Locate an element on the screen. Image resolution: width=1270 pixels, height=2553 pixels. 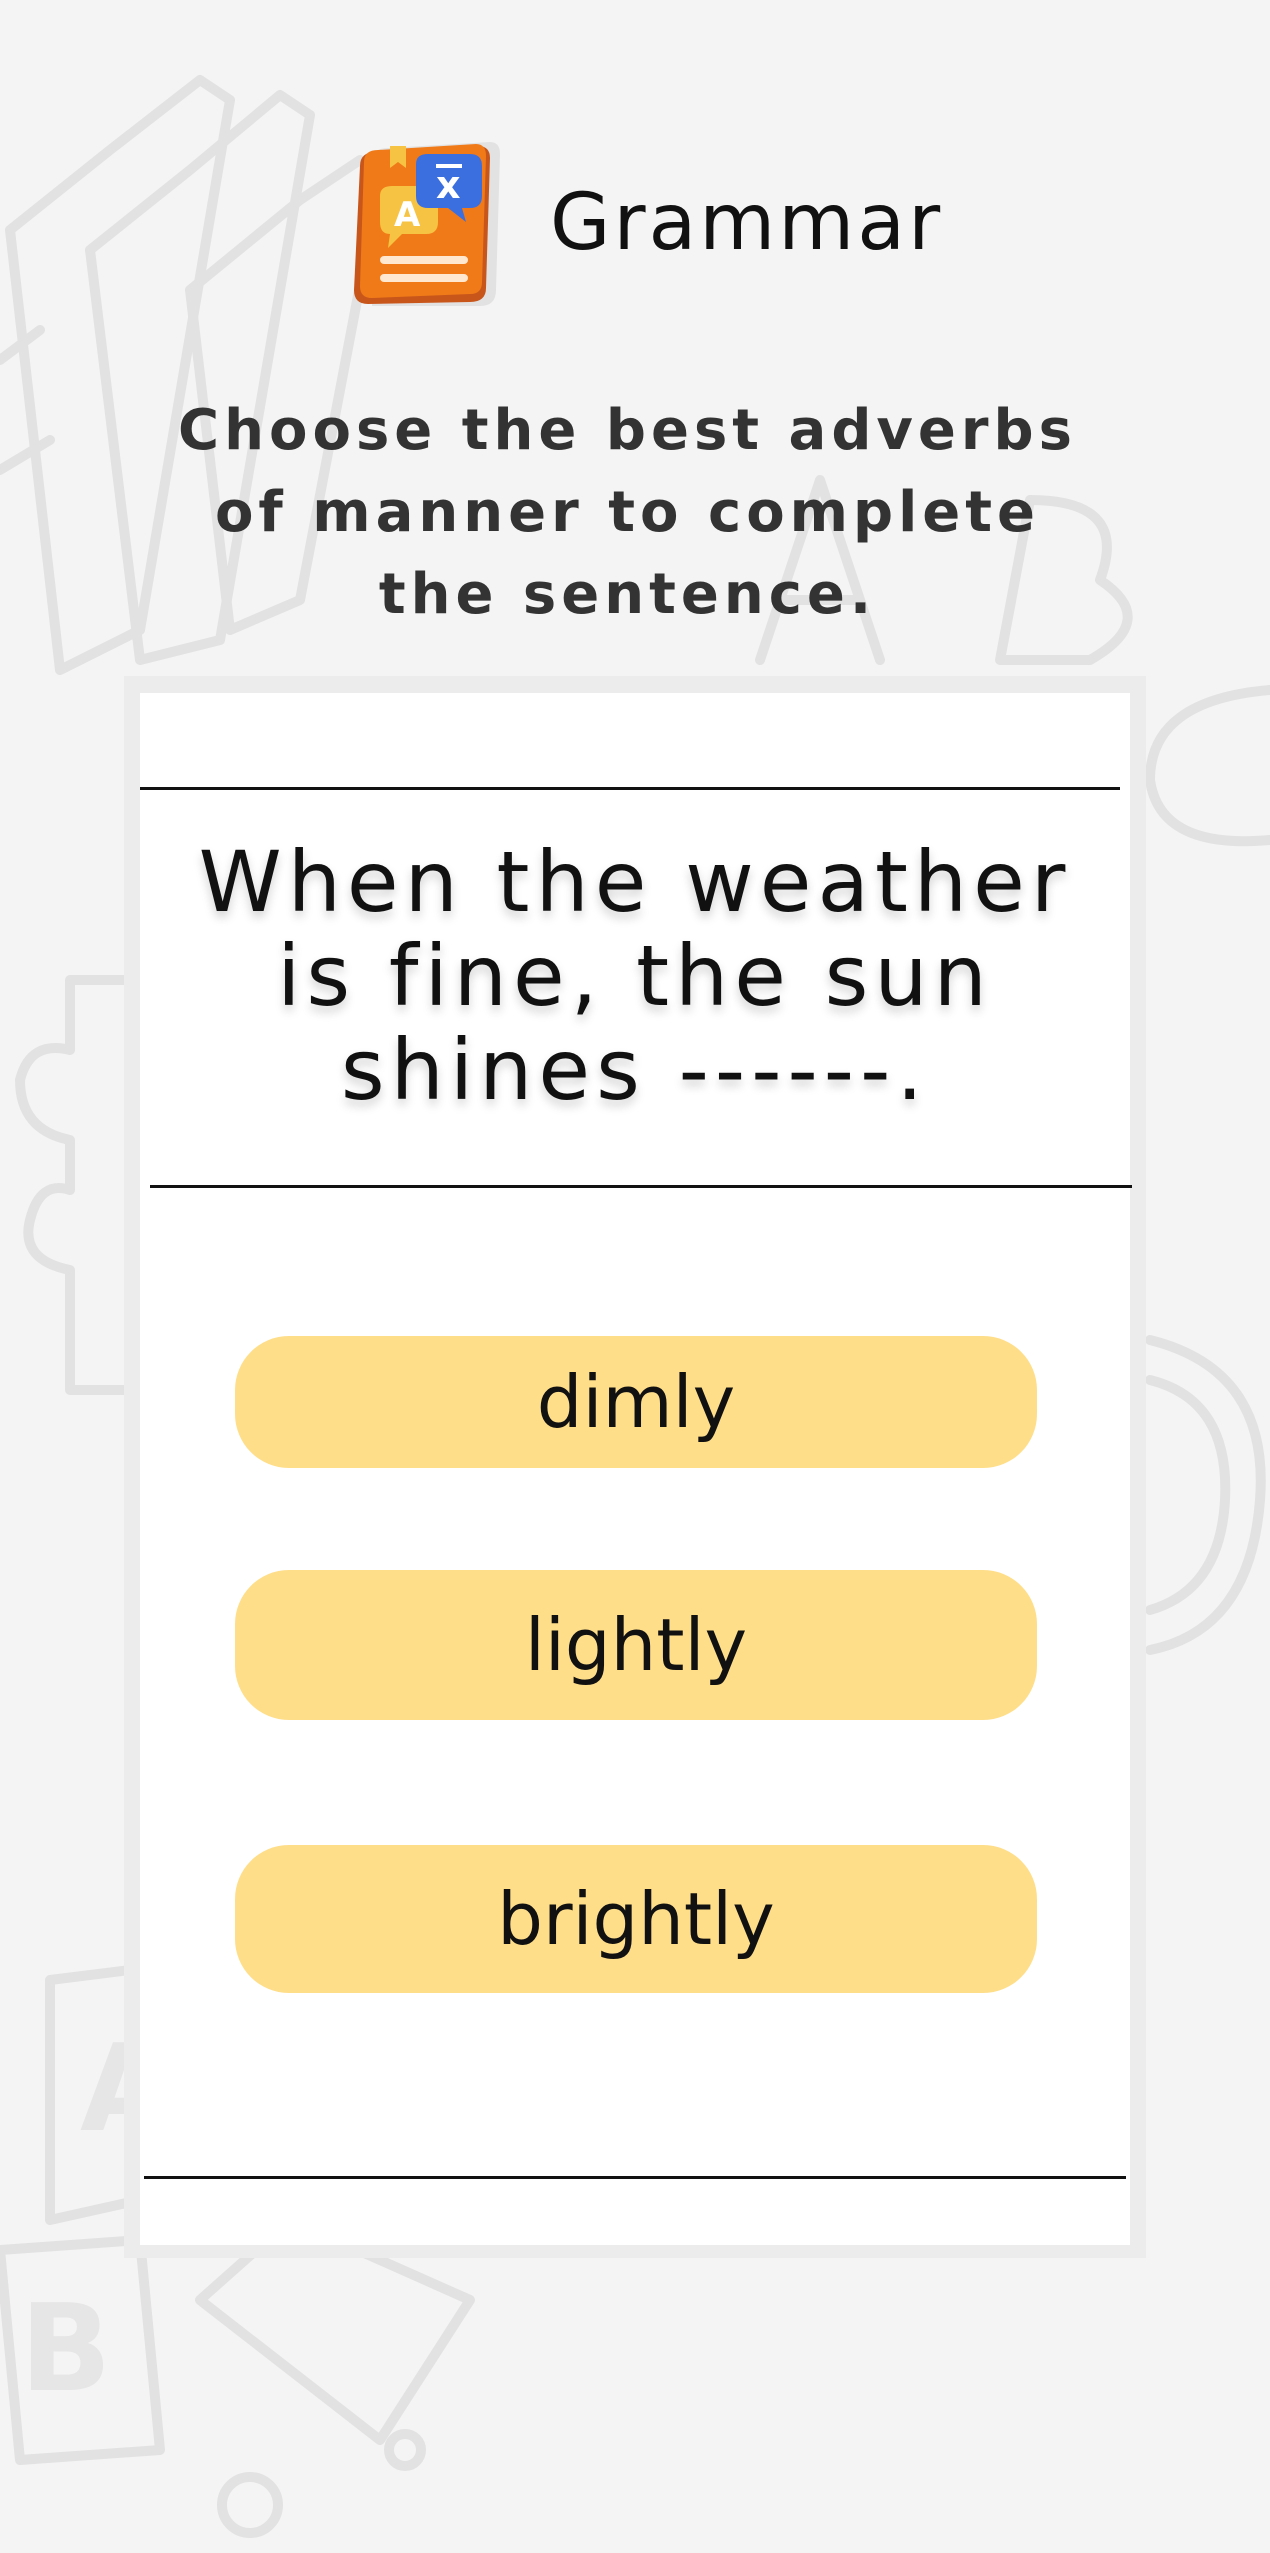
option-button-lightly: lightly is located at coordinates (636, 1645).